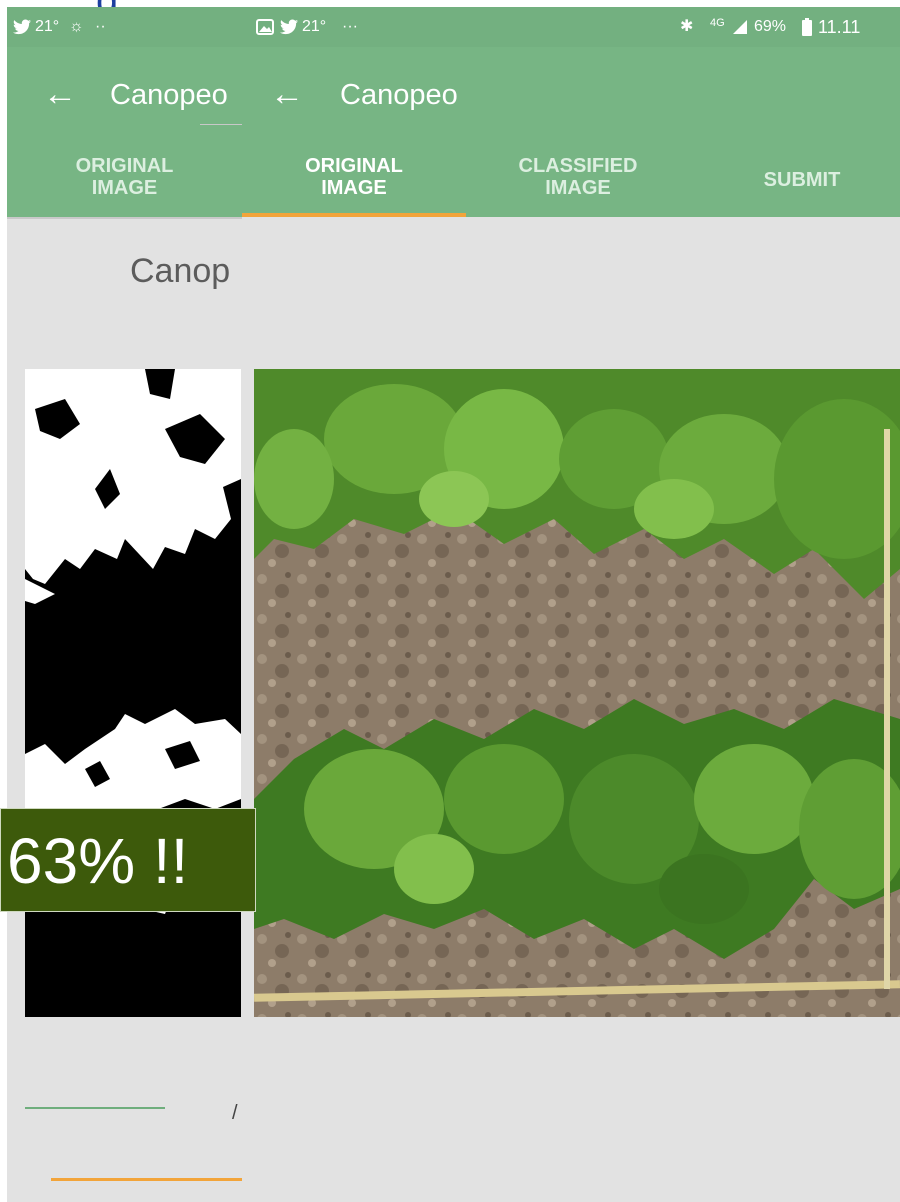 The height and width of the screenshot is (1202, 900). I want to click on canopy-percentage-badge: 63% !!, so click(128, 860).